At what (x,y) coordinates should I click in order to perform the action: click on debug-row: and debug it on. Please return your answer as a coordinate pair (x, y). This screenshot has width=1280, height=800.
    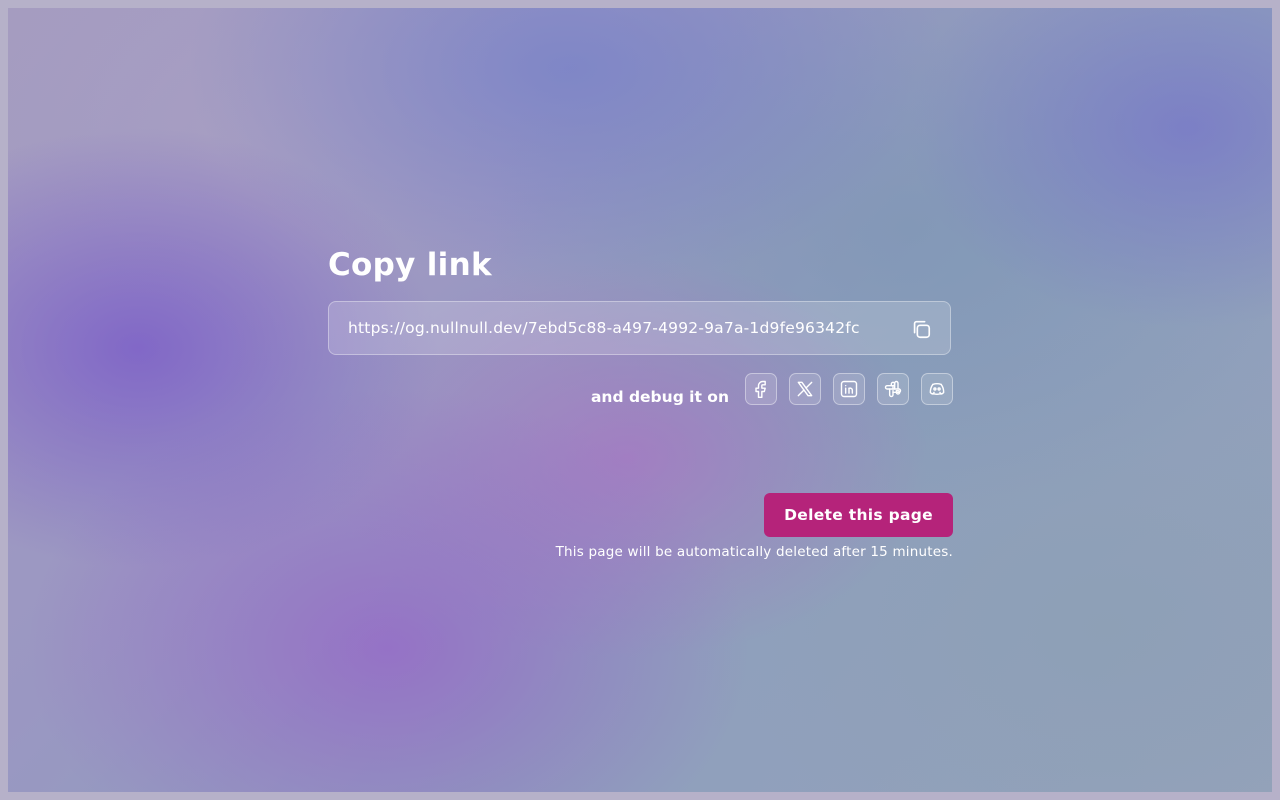
    Looking at the image, I should click on (640, 390).